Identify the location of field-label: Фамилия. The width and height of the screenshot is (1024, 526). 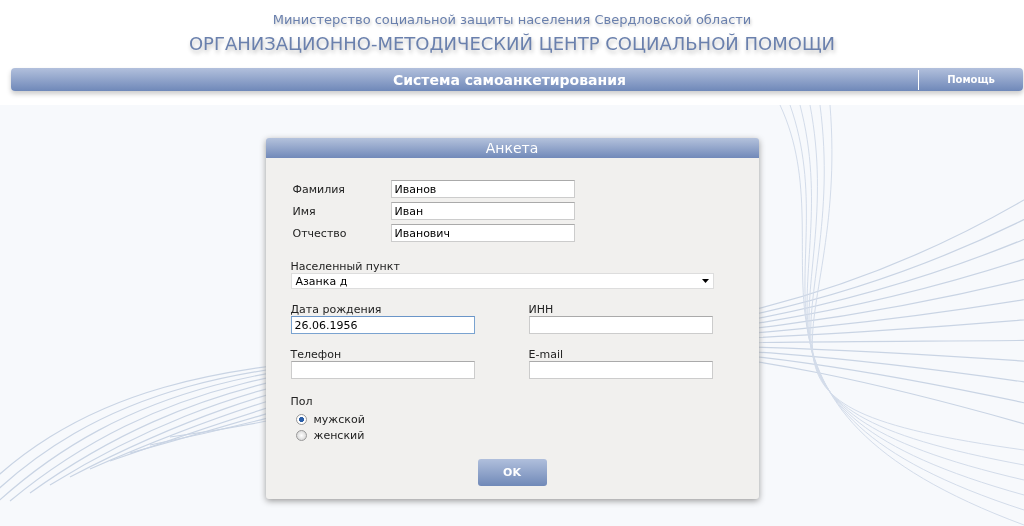
(318, 189).